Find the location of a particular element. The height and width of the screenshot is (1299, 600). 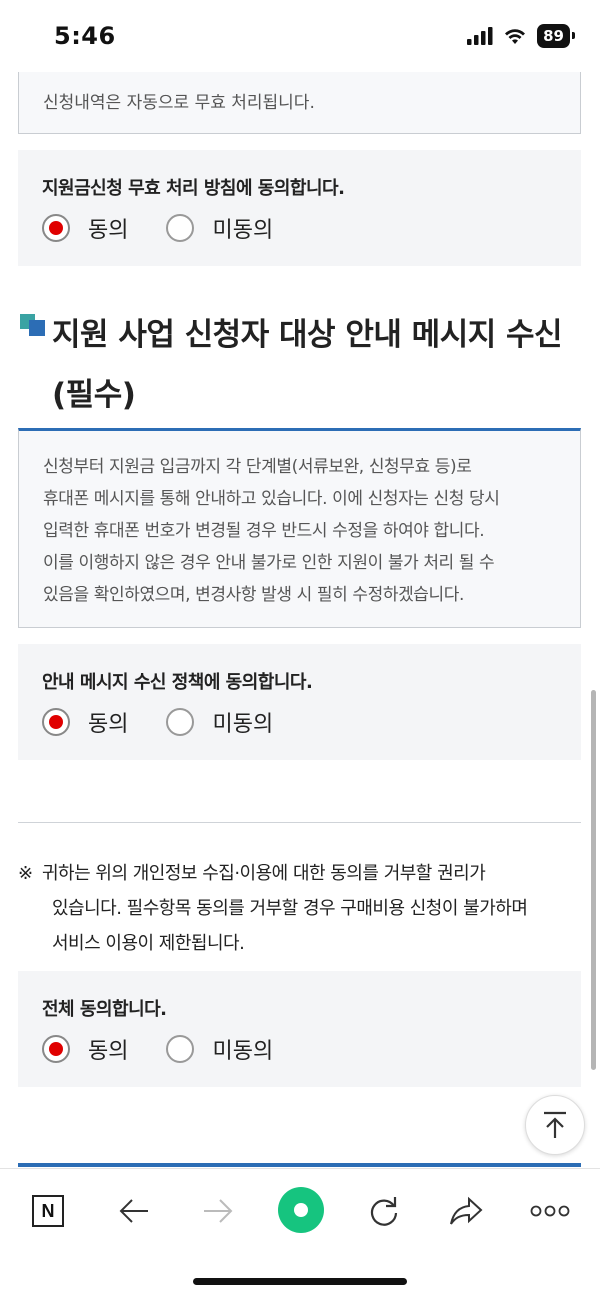

consent-invalid-radio-group: 동의 미동의 is located at coordinates (176, 228).